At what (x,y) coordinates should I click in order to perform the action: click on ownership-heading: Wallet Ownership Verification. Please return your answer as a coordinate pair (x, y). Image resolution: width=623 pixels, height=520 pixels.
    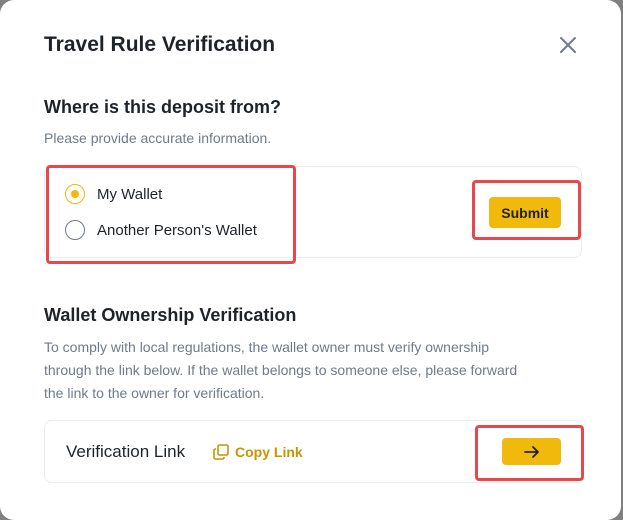
    Looking at the image, I should click on (170, 315).